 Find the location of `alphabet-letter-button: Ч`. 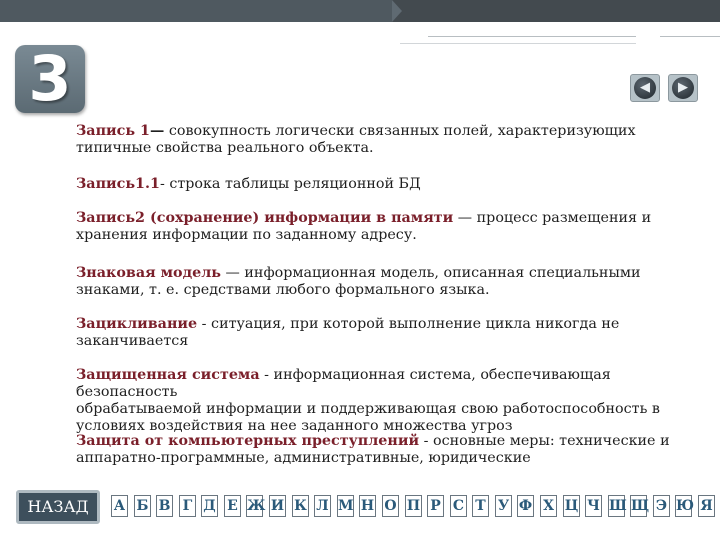

alphabet-letter-button: Ч is located at coordinates (593, 506).